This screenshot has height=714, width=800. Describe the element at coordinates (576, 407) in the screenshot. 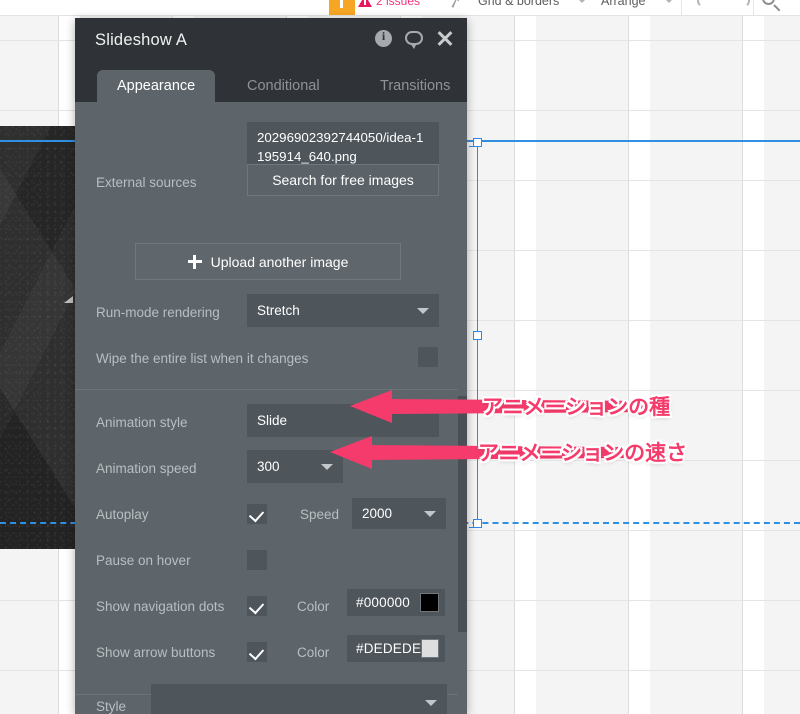

I see `annotation-text-animation-style: アニメーションの種` at that location.